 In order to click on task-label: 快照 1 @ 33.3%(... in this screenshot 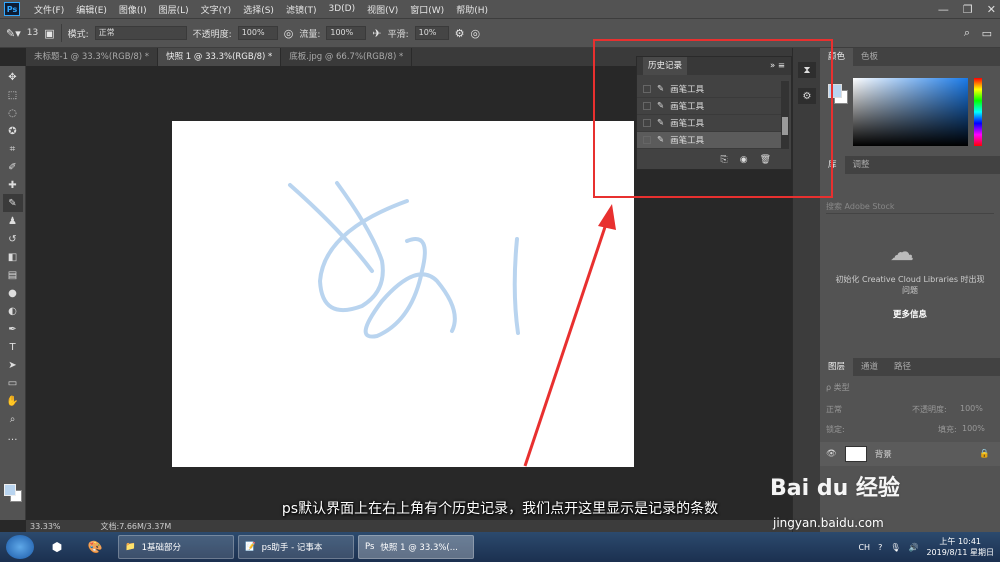, I will do `click(419, 548)`.